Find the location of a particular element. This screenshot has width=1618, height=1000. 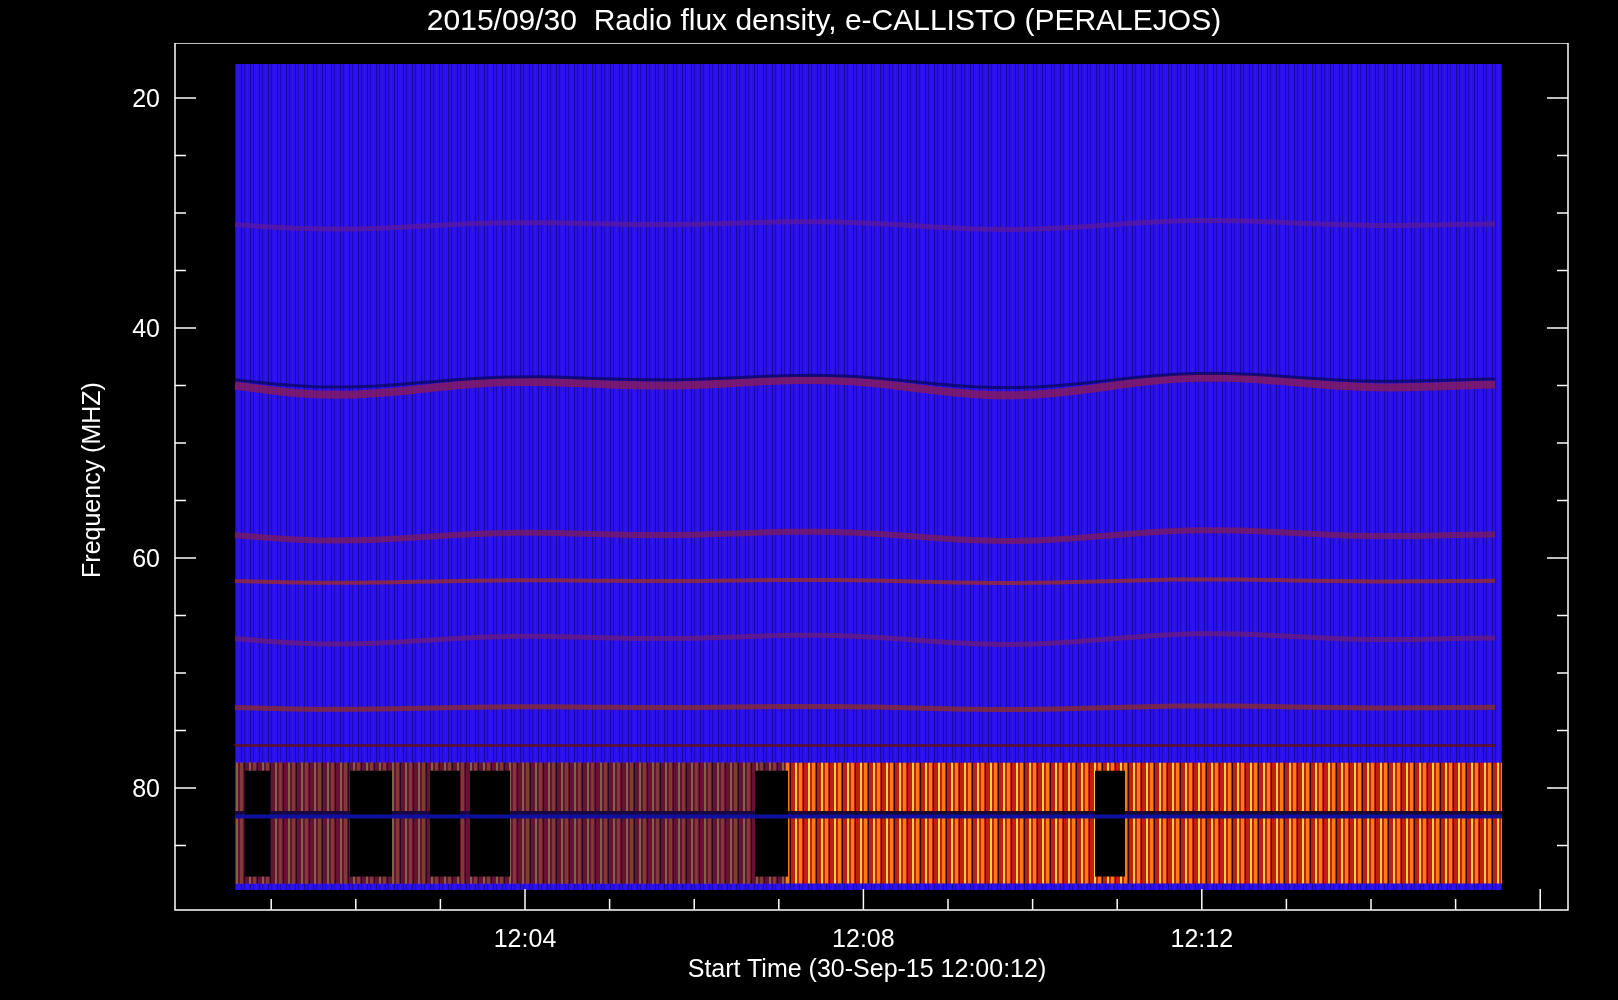

x-axis-label: Start Time (30-Sep-15 12:00:12) is located at coordinates (867, 968).